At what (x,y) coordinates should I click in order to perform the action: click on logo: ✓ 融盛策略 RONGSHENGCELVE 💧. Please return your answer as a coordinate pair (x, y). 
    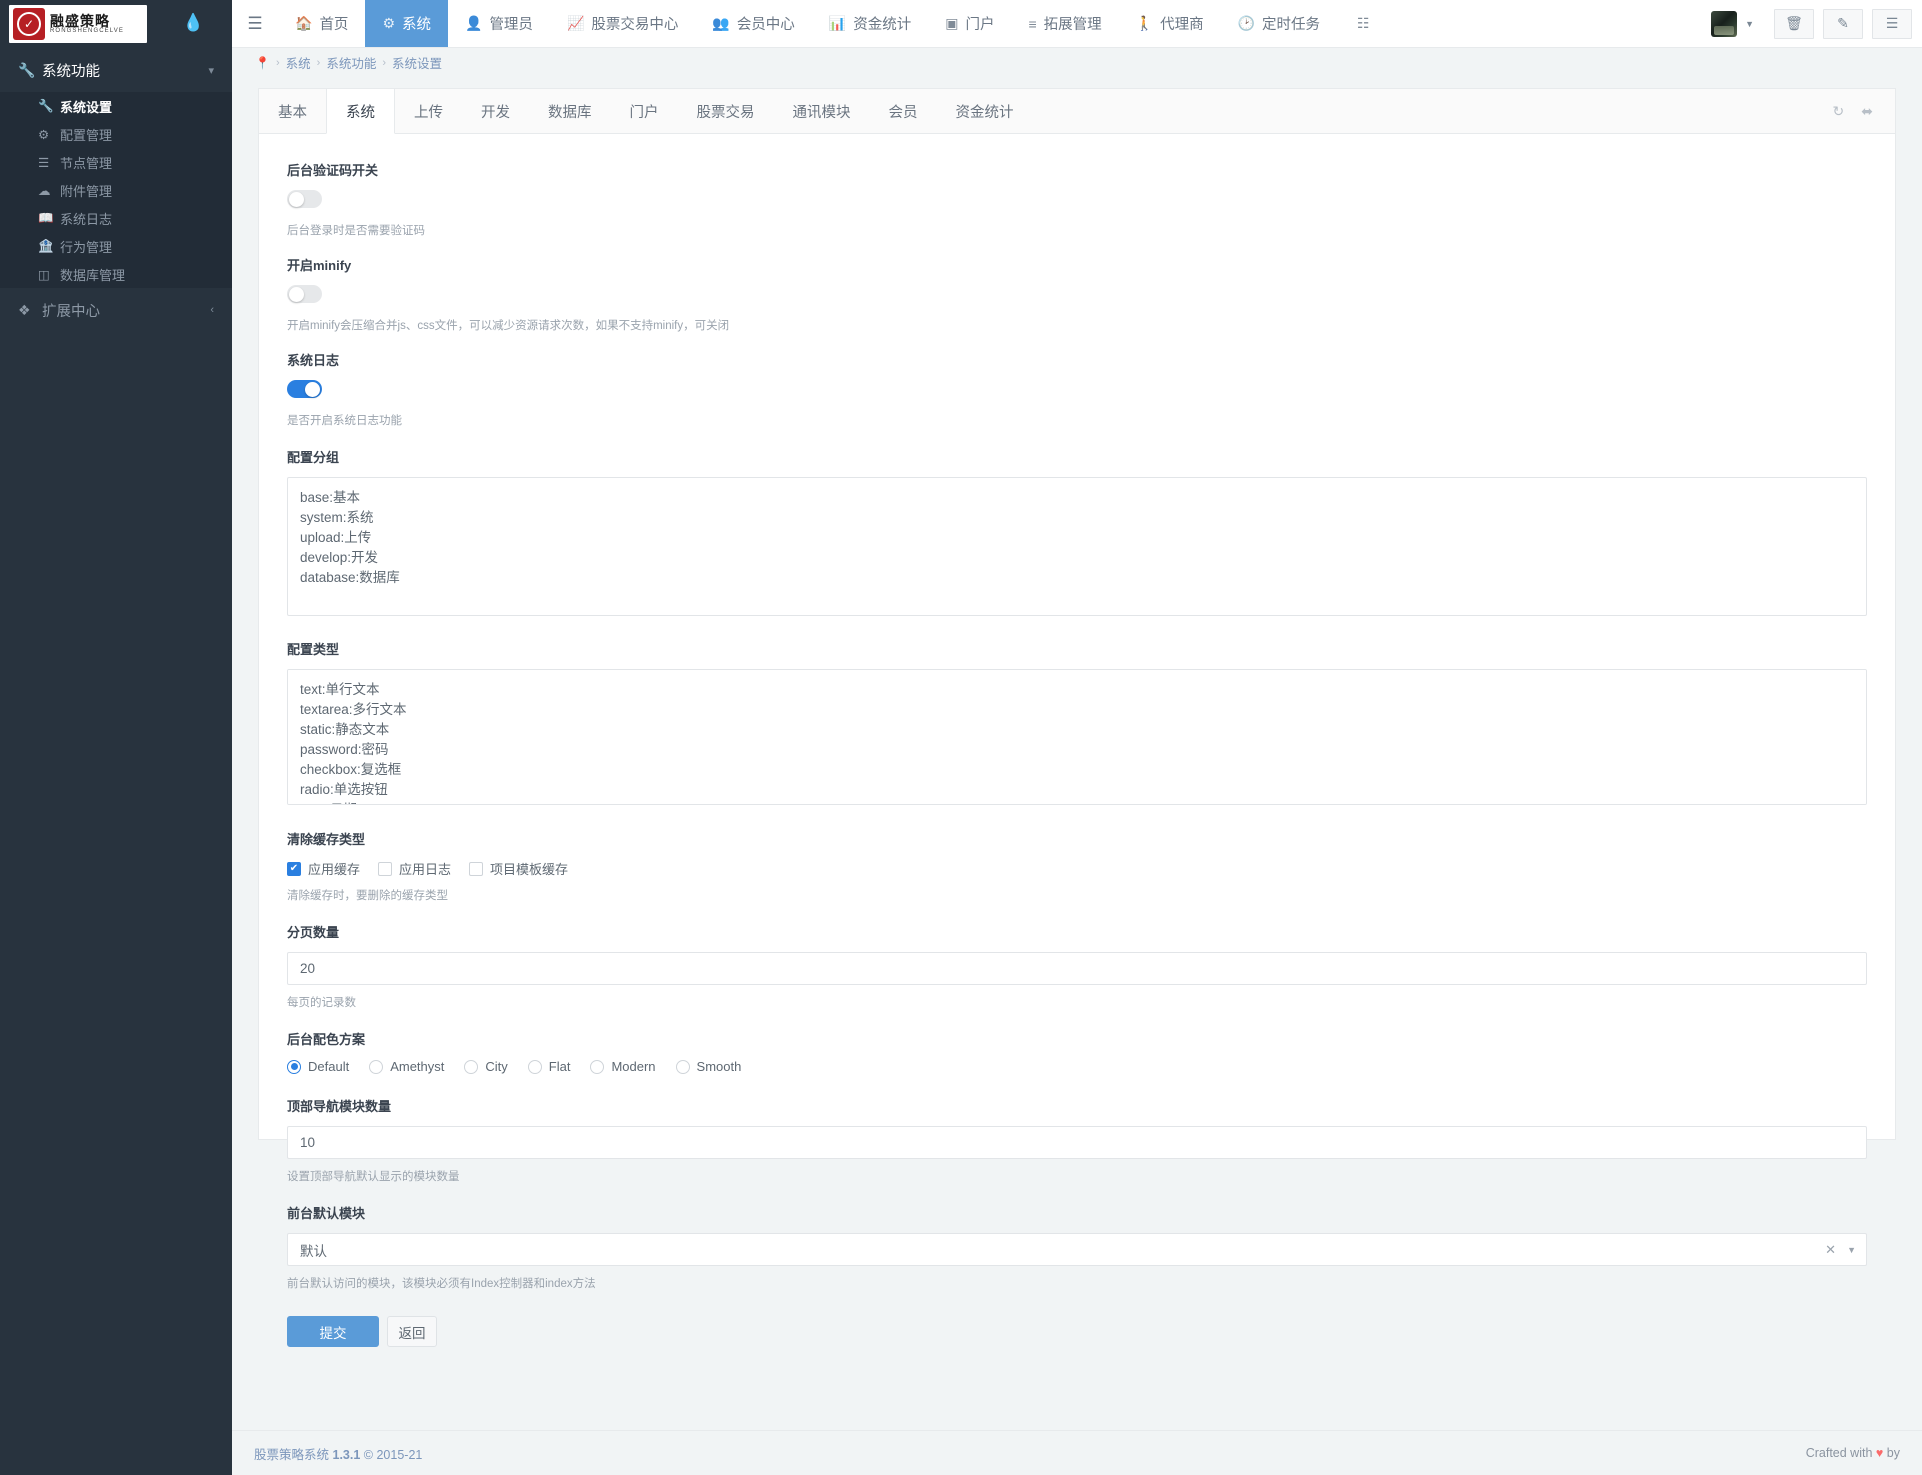
    Looking at the image, I should click on (116, 24).